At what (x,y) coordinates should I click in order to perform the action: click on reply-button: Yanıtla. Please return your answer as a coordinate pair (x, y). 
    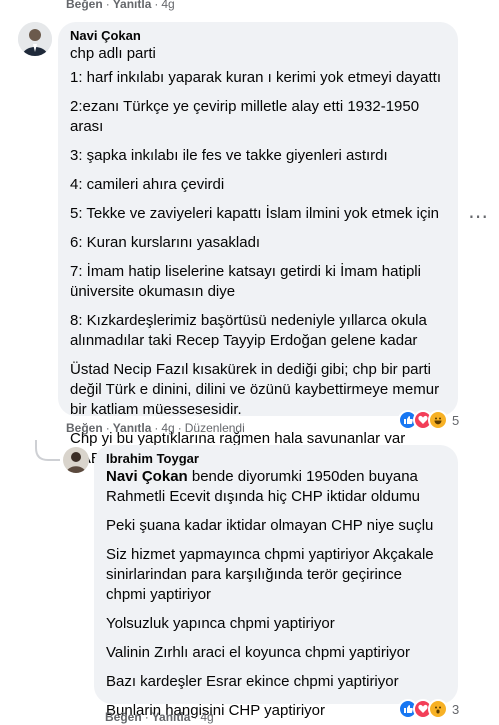
    Looking at the image, I should click on (171, 717).